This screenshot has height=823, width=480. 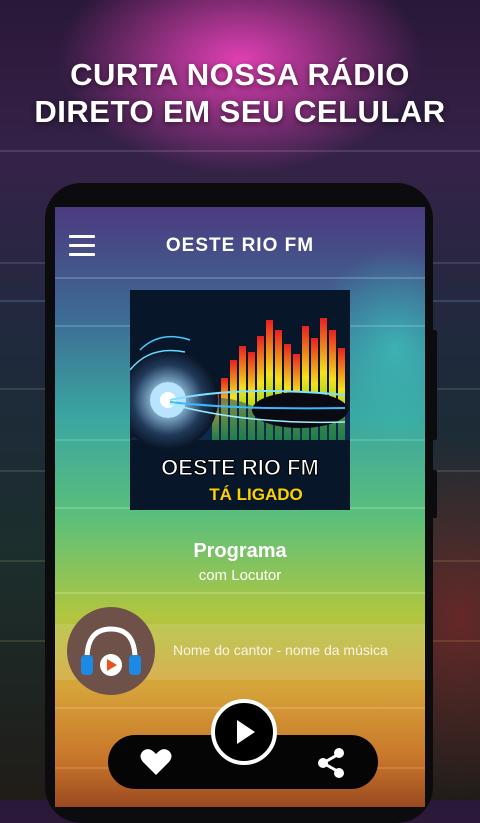 What do you see at coordinates (240, 467) in the screenshot?
I see `cover-title: OESTE RIO FM` at bounding box center [240, 467].